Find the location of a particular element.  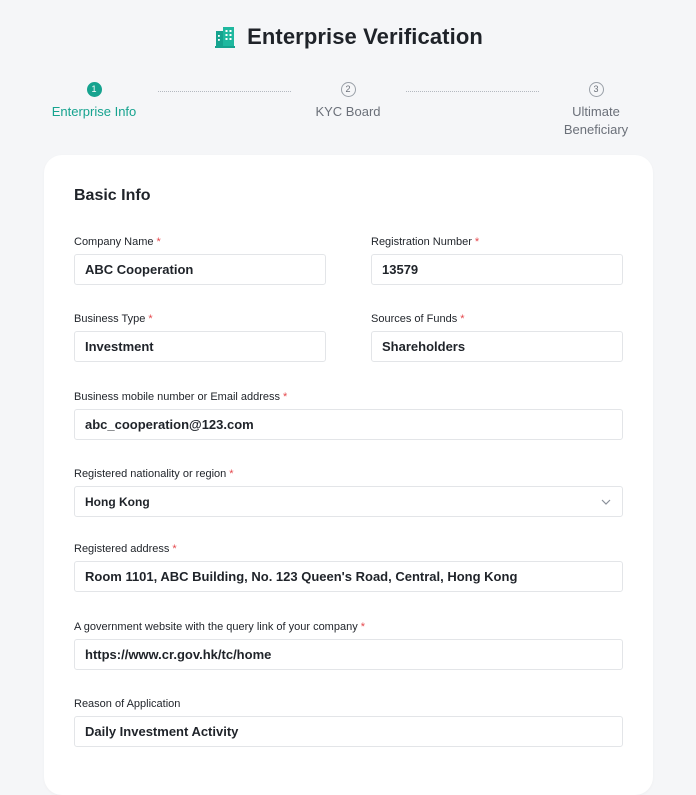

field-label: Registration Number is located at coordinates (421, 242).